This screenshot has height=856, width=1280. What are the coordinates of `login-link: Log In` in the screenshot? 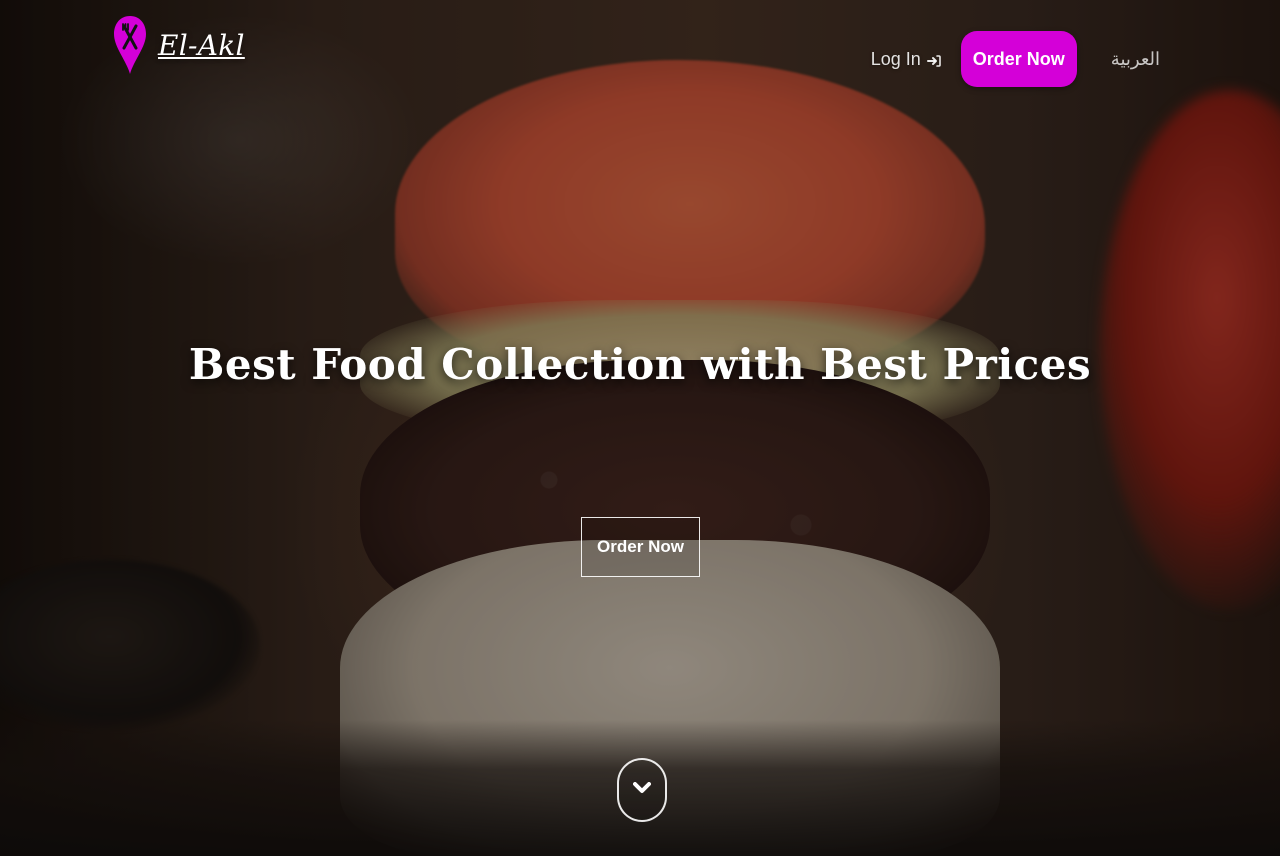 It's located at (906, 59).